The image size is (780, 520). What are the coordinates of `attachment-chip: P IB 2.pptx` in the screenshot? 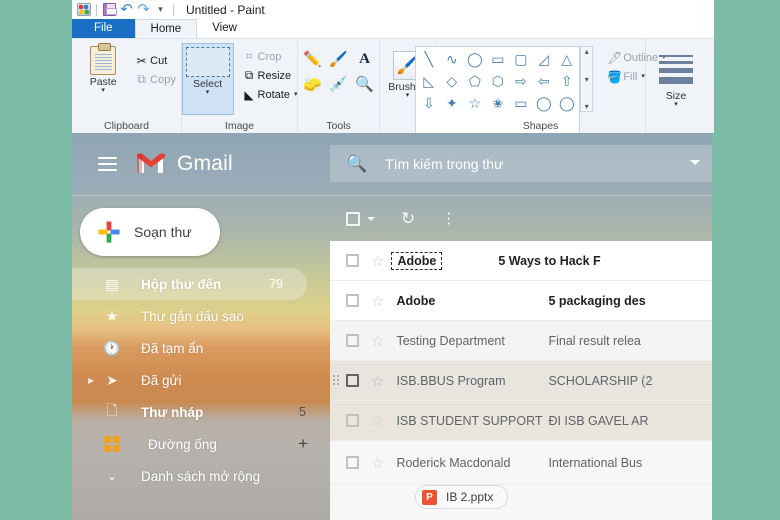 It's located at (462, 497).